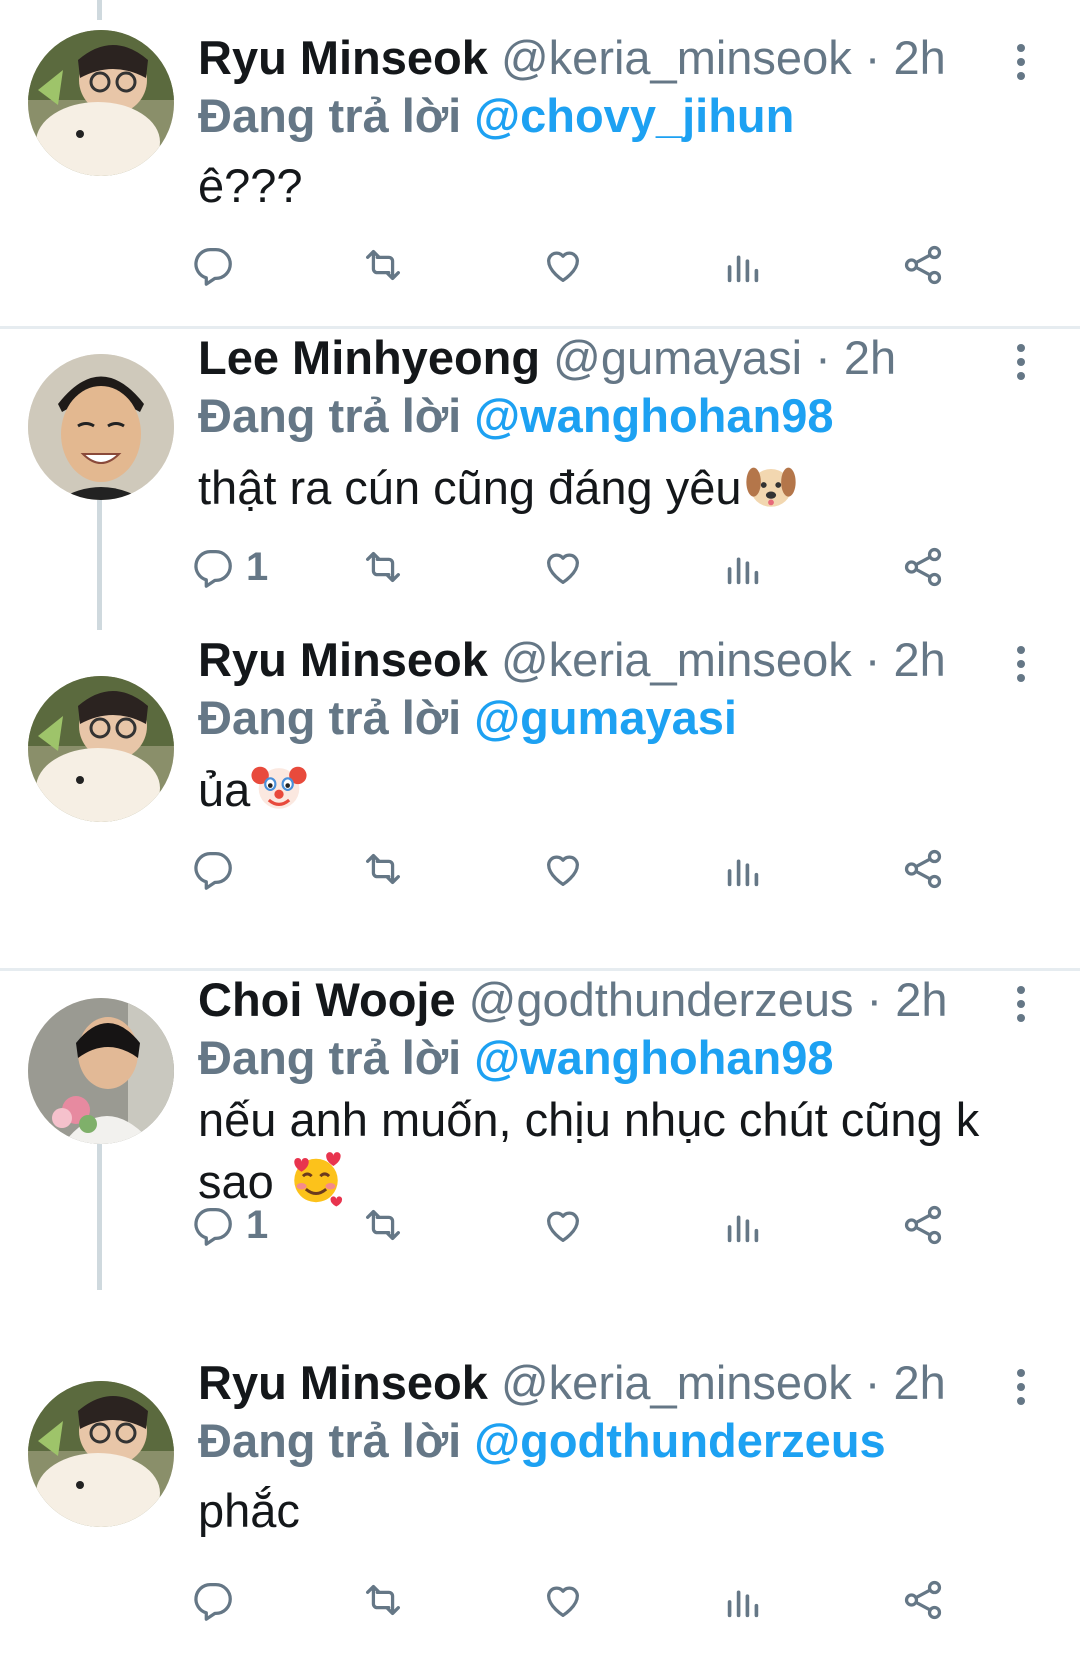 The height and width of the screenshot is (1673, 1080). What do you see at coordinates (224, 789) in the screenshot?
I see `tweet-text-content: ủa` at bounding box center [224, 789].